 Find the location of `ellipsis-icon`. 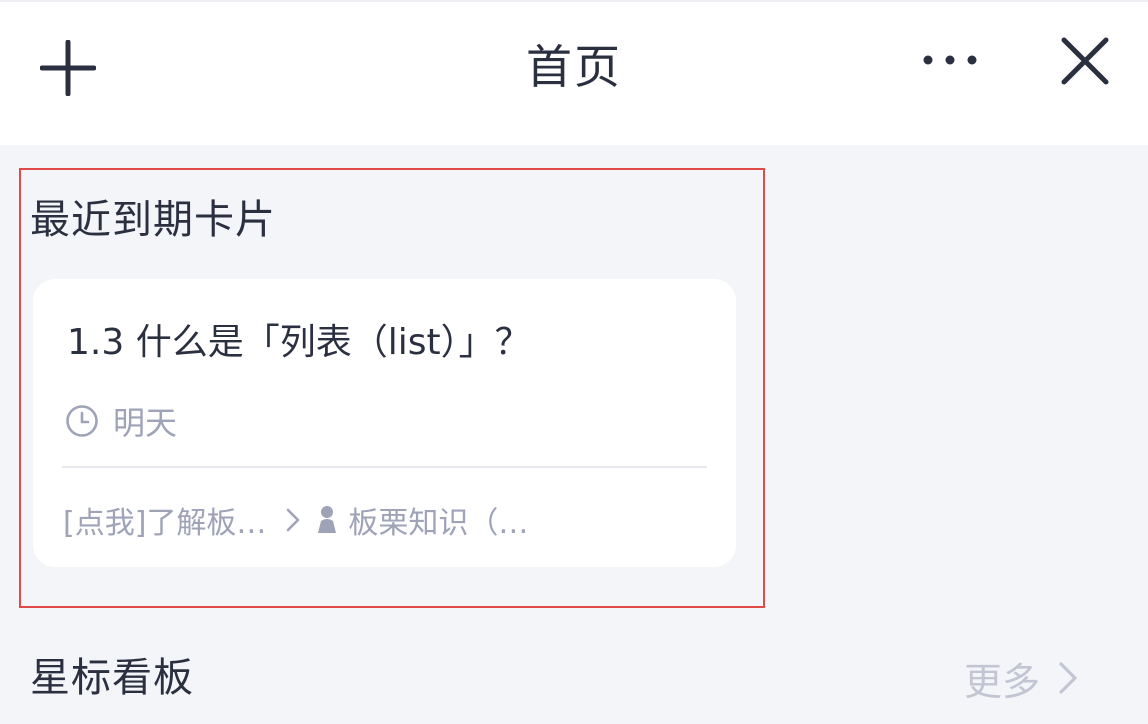

ellipsis-icon is located at coordinates (950, 60).